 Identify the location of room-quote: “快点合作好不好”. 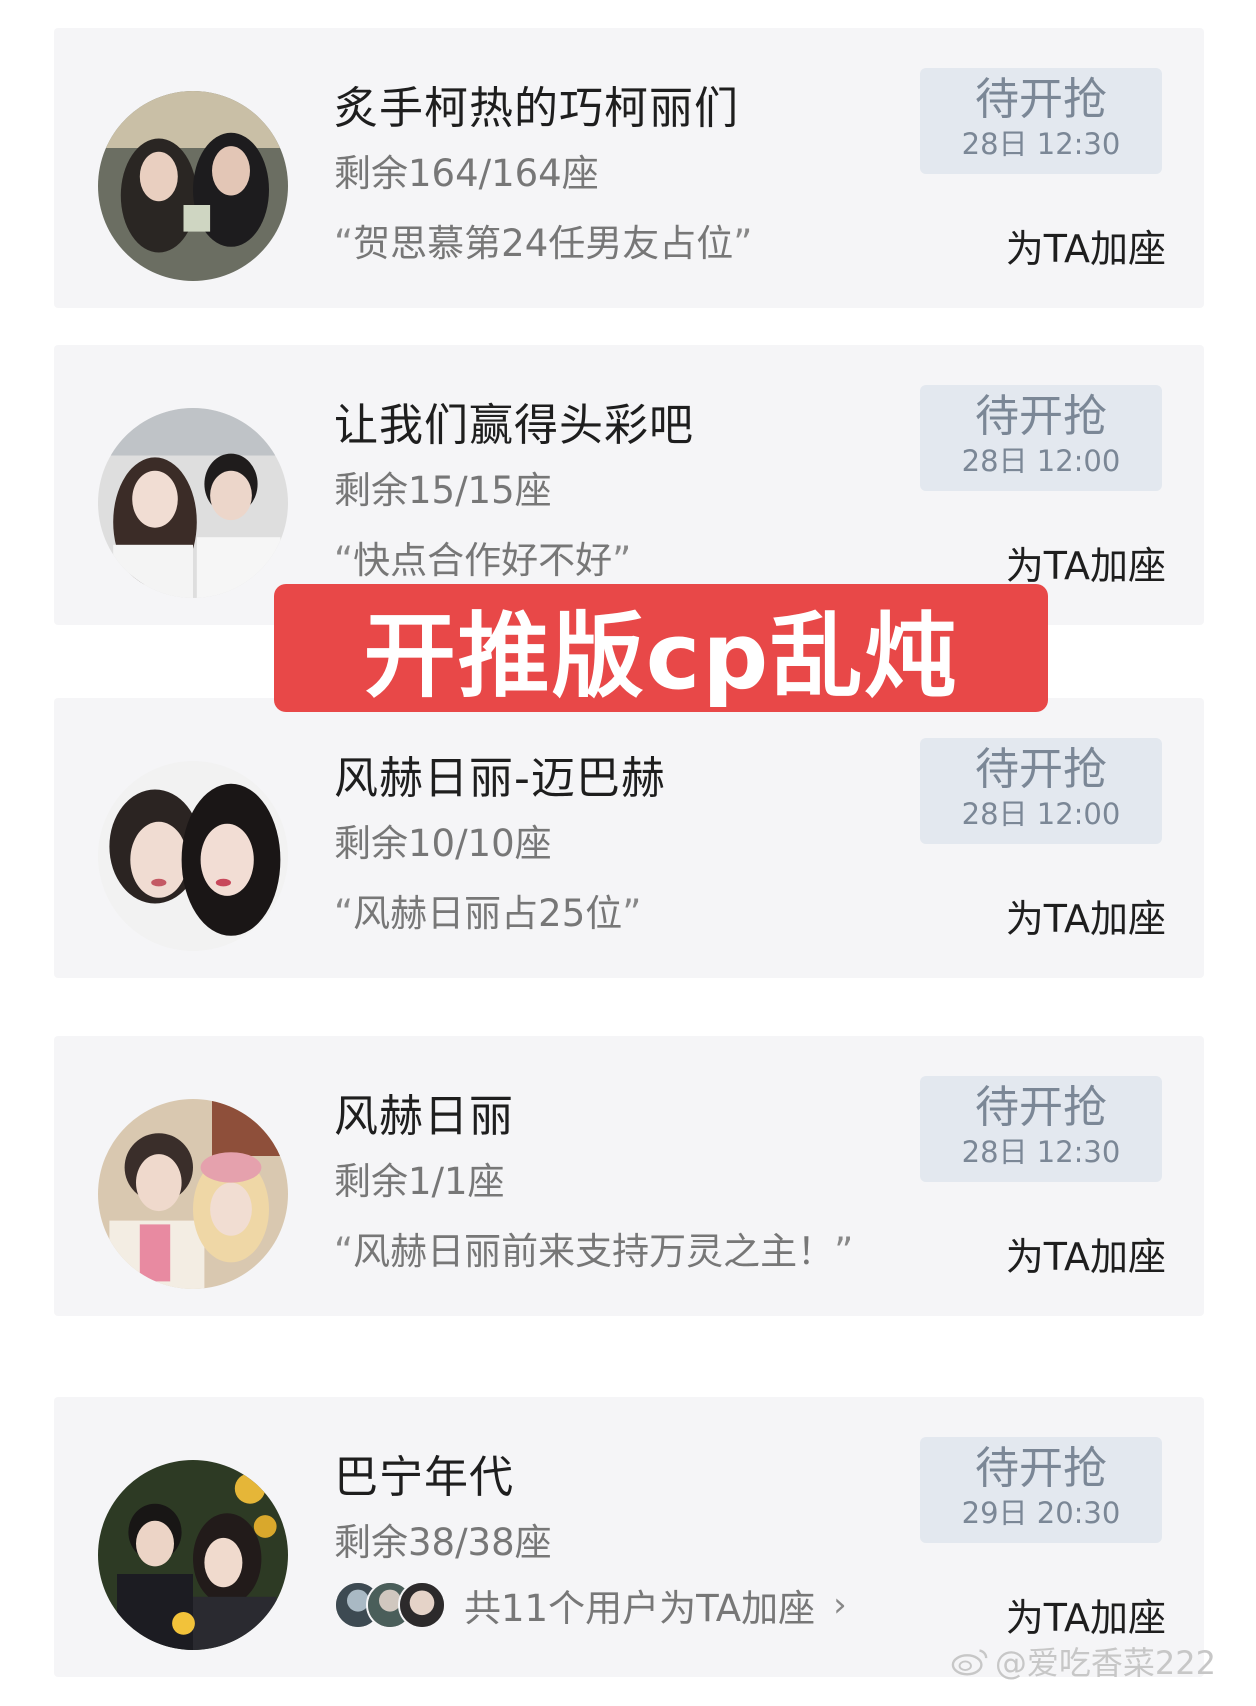
(483, 560).